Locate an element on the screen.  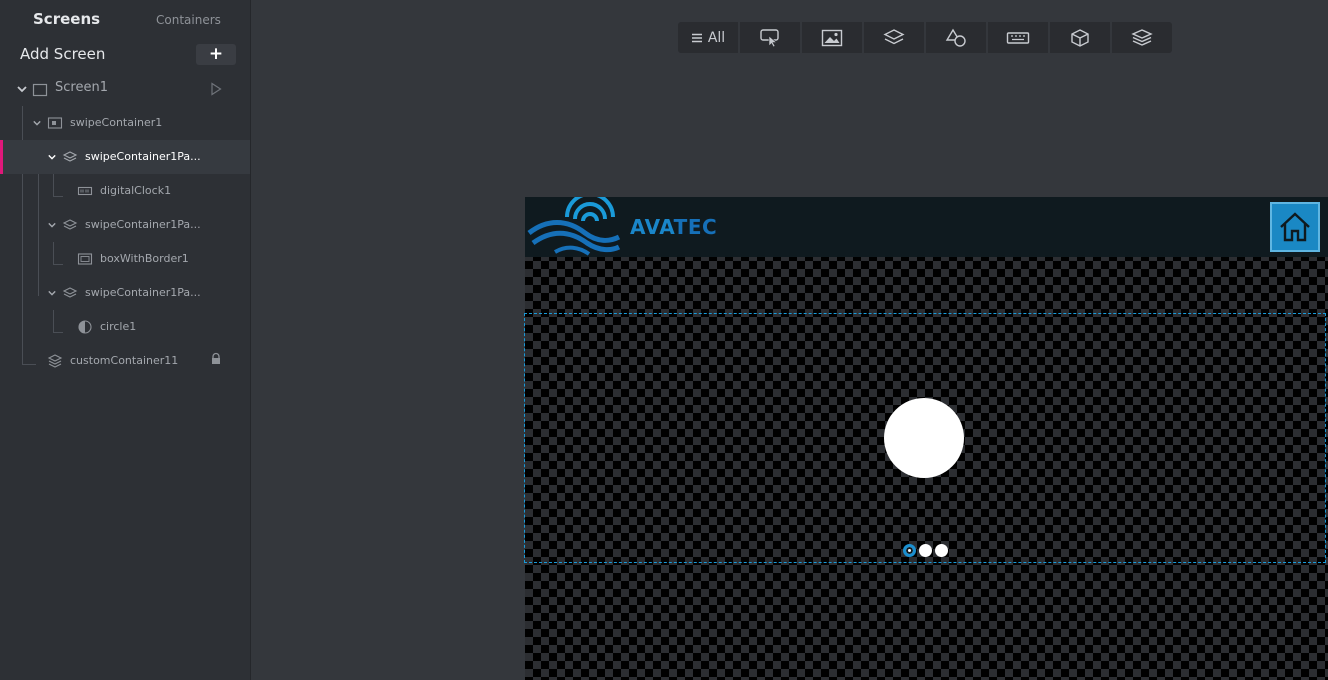
tree-item-circle1: circle1 is located at coordinates (125, 327).